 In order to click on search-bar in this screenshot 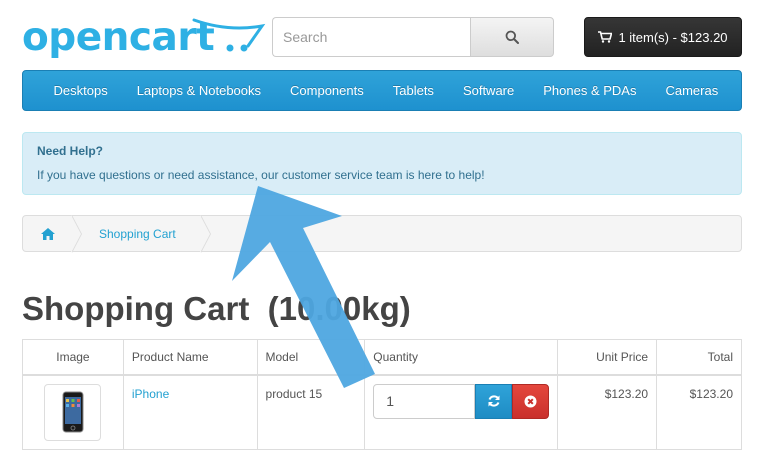, I will do `click(413, 37)`.